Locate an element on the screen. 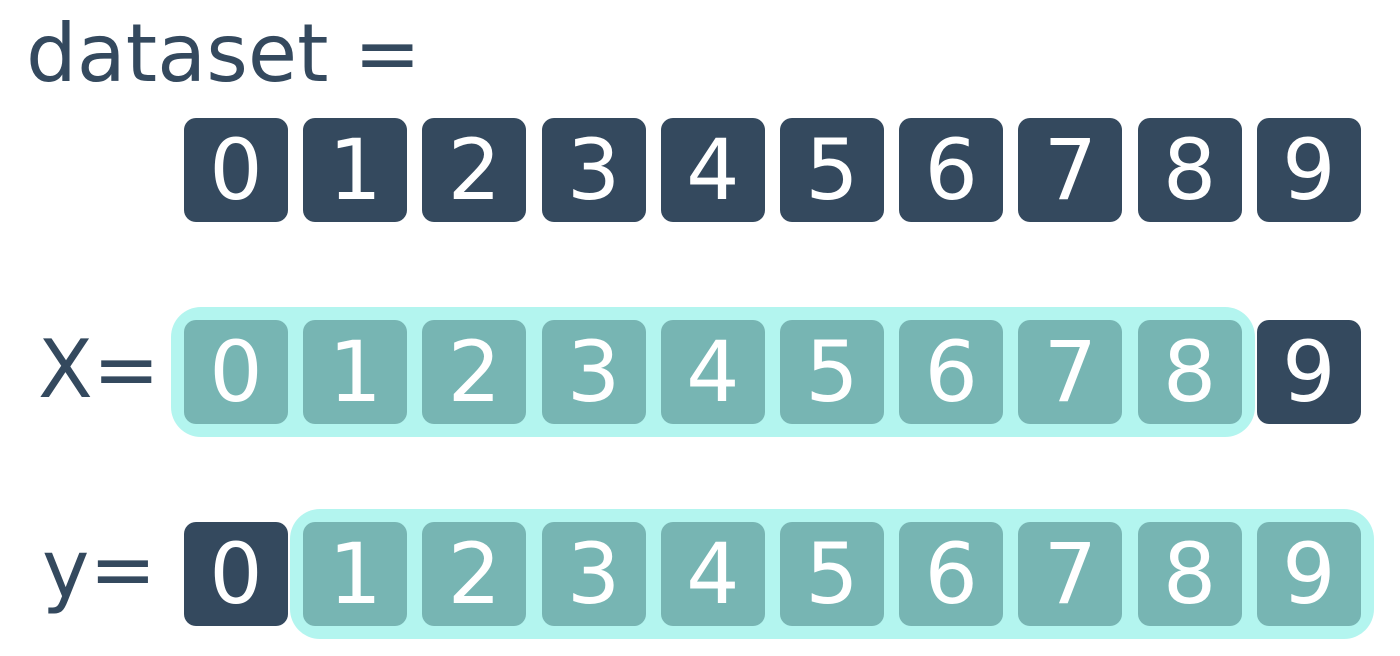 The height and width of the screenshot is (656, 1400). x-cell-4: 4 is located at coordinates (712, 372).